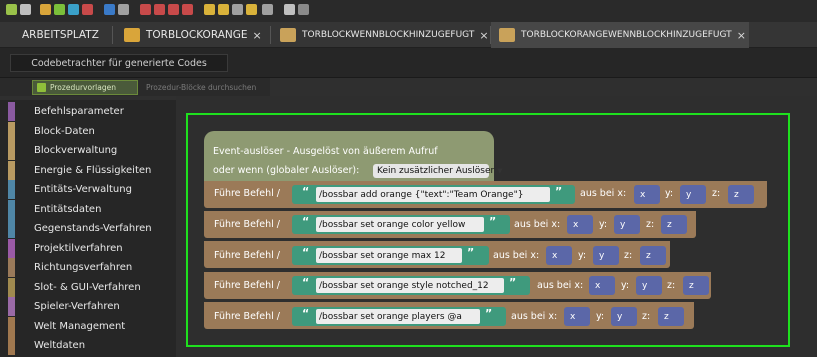 The width and height of the screenshot is (817, 357). What do you see at coordinates (223, 9) in the screenshot?
I see `texture-icon` at bounding box center [223, 9].